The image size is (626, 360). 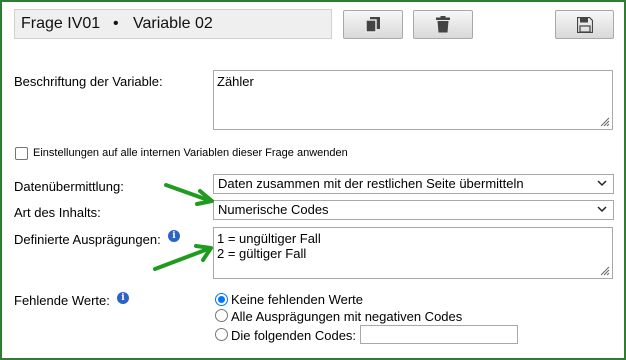 What do you see at coordinates (413, 253) in the screenshot?
I see `defined-values-textarea: 1 = ungültiger Fall 2 = gültiger Fall` at bounding box center [413, 253].